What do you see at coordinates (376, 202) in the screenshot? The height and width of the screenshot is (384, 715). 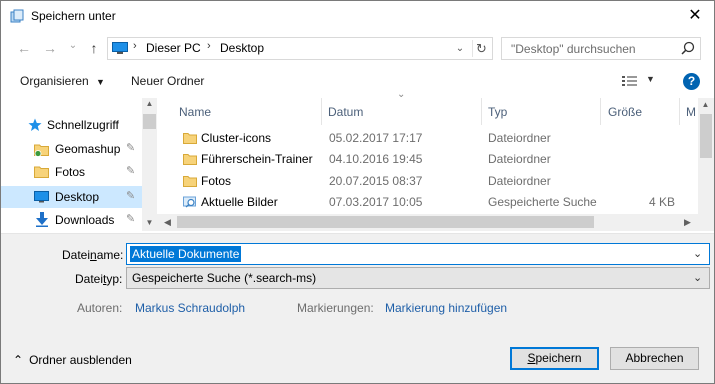 I see `file-date: 07.03.2017 10:05` at bounding box center [376, 202].